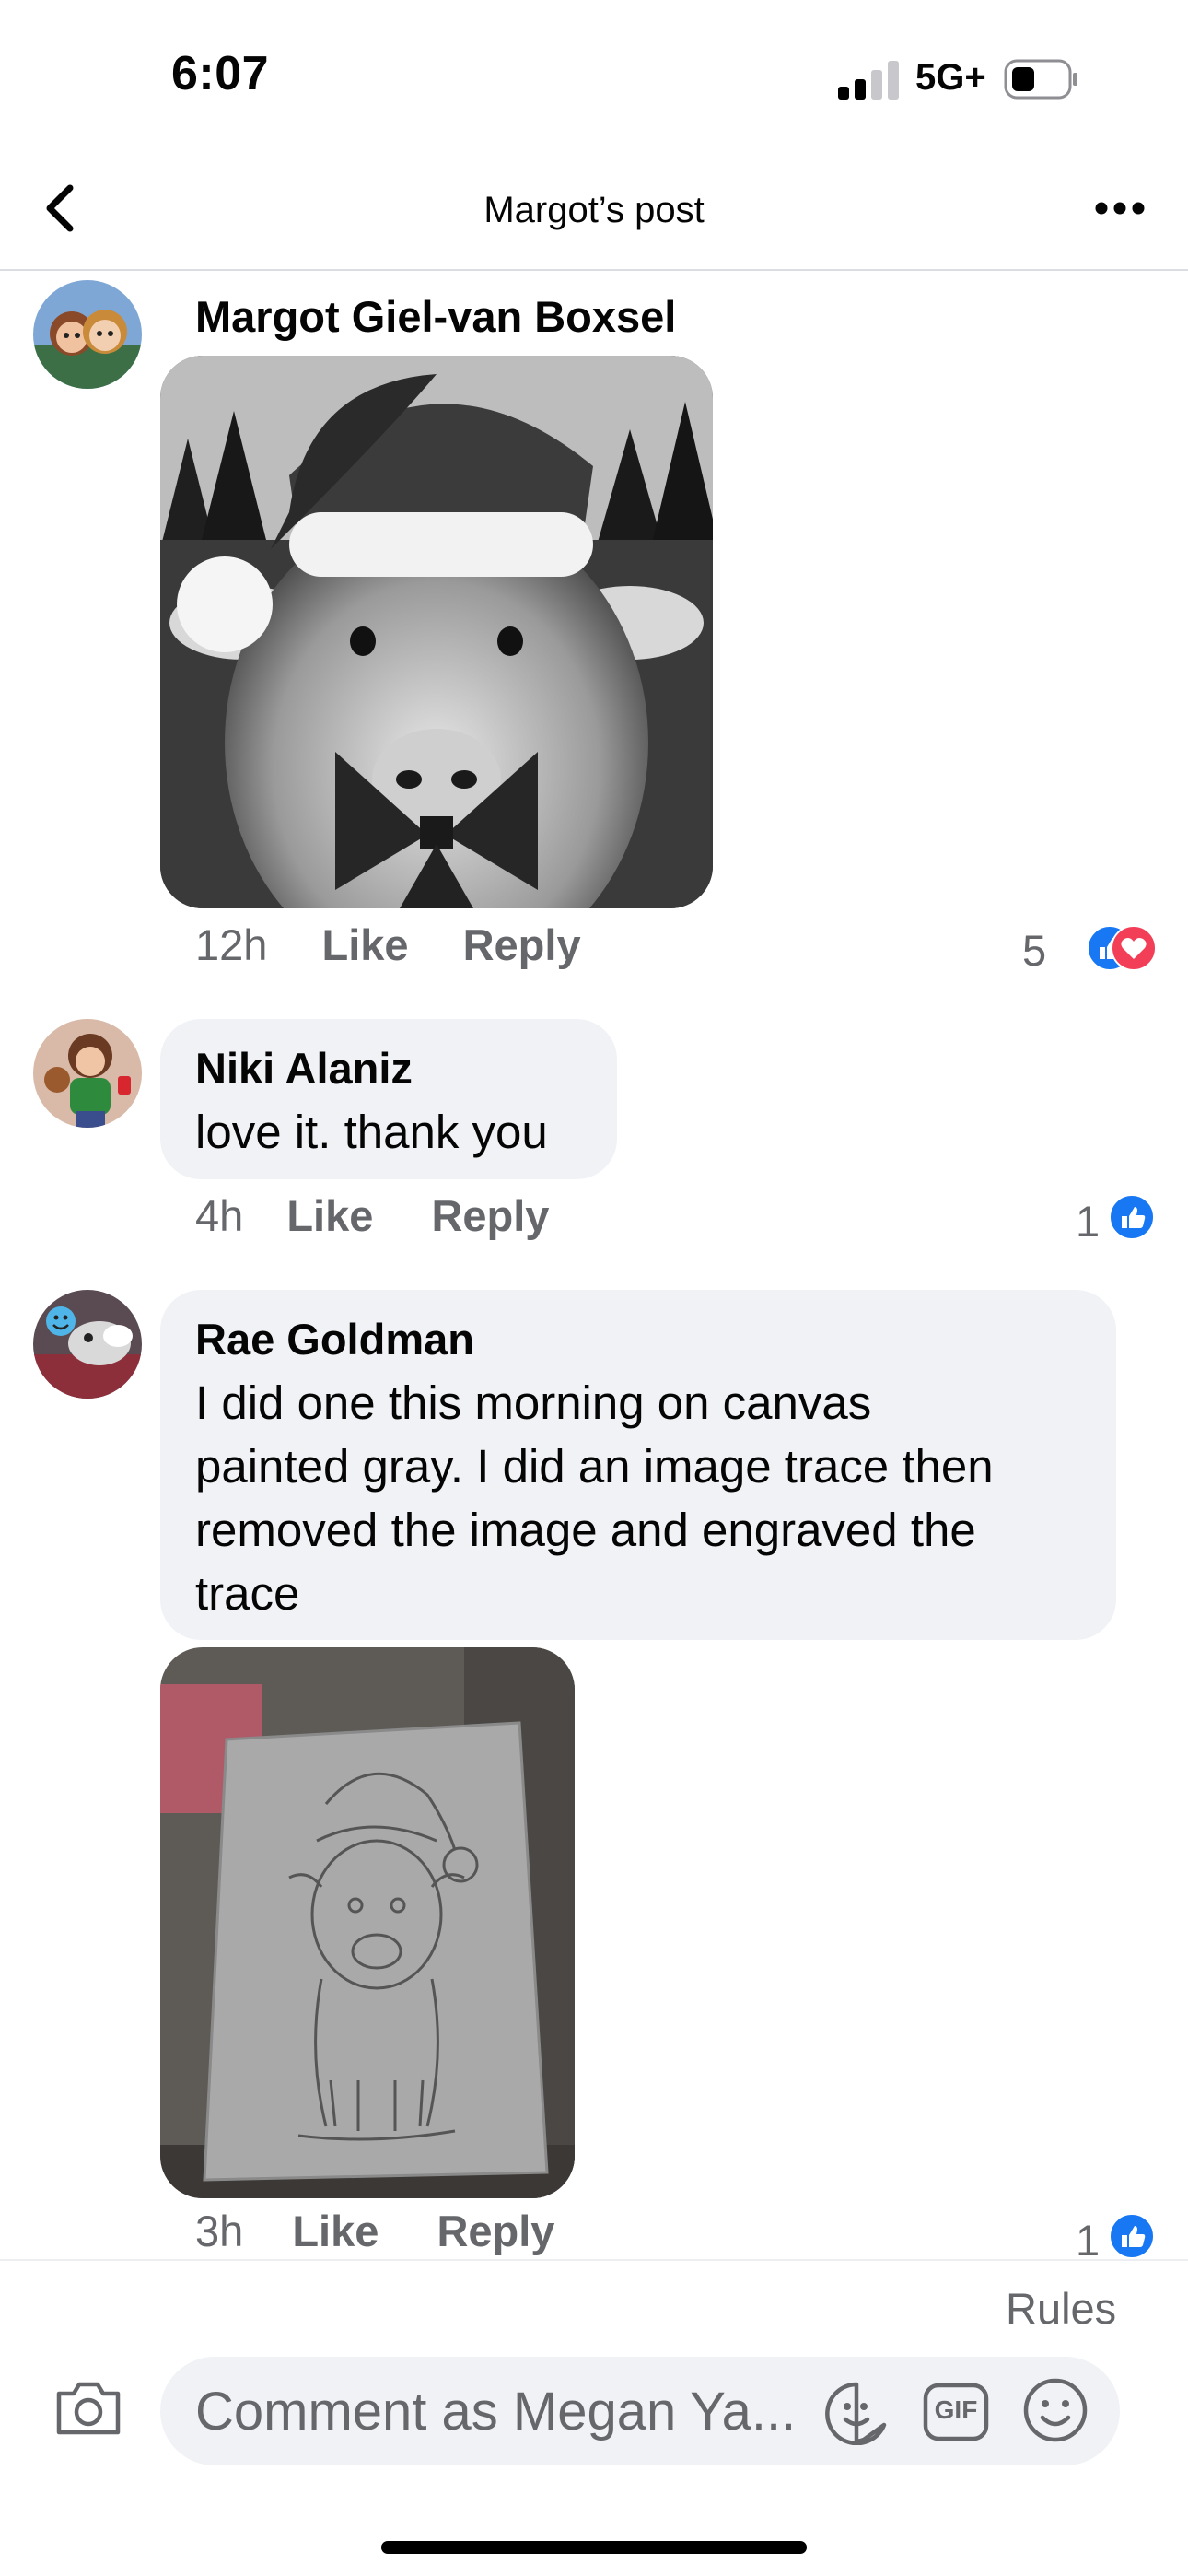 The image size is (1188, 2576). I want to click on comment-time: 4h, so click(219, 1215).